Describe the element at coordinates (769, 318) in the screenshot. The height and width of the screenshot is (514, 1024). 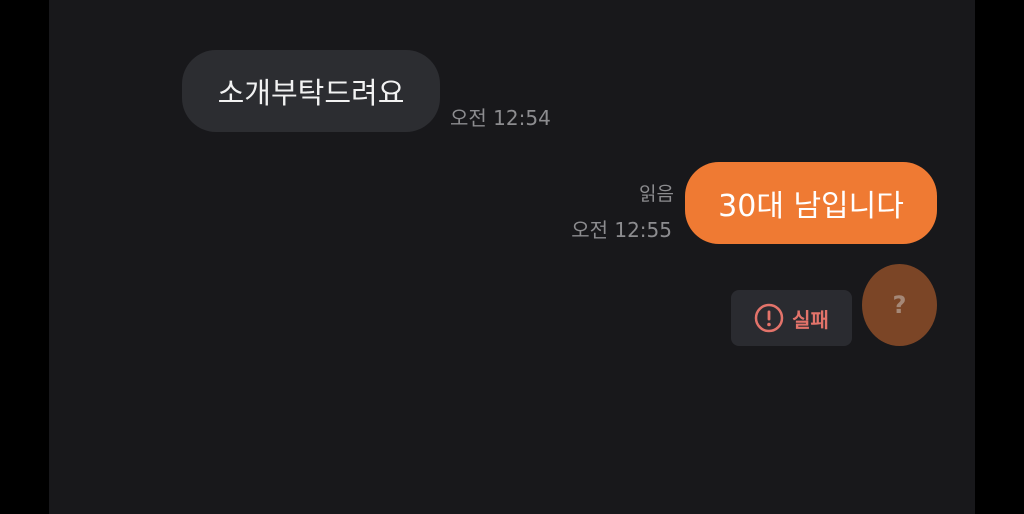
I see `alert-circle-icon` at that location.